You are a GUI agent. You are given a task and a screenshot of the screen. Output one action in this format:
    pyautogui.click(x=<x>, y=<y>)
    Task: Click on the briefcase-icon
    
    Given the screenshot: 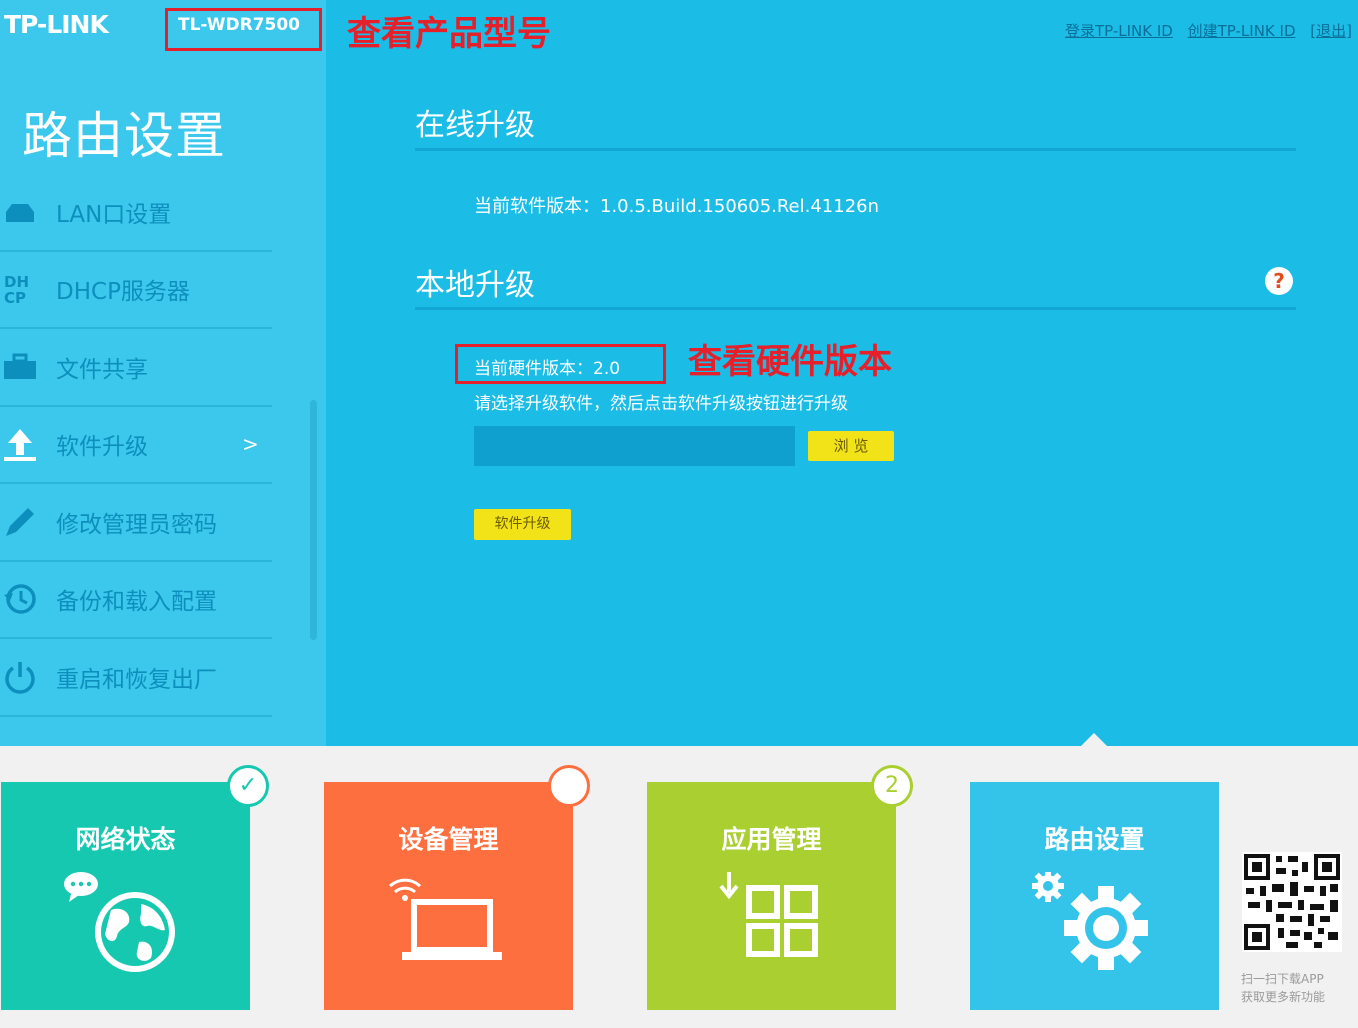 What is the action you would take?
    pyautogui.click(x=20, y=367)
    